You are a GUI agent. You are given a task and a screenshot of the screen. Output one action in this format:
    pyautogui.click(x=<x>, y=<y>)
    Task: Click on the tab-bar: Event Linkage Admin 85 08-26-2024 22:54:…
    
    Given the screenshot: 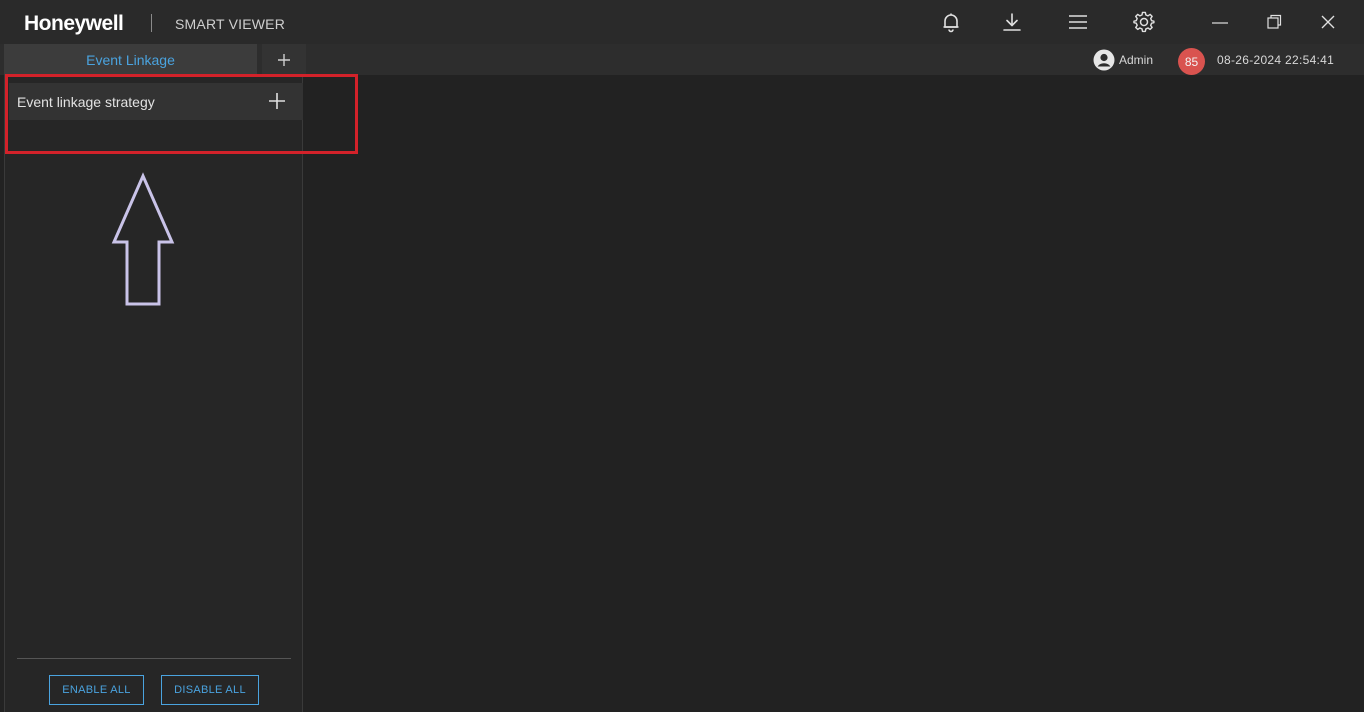 What is the action you would take?
    pyautogui.click(x=682, y=59)
    